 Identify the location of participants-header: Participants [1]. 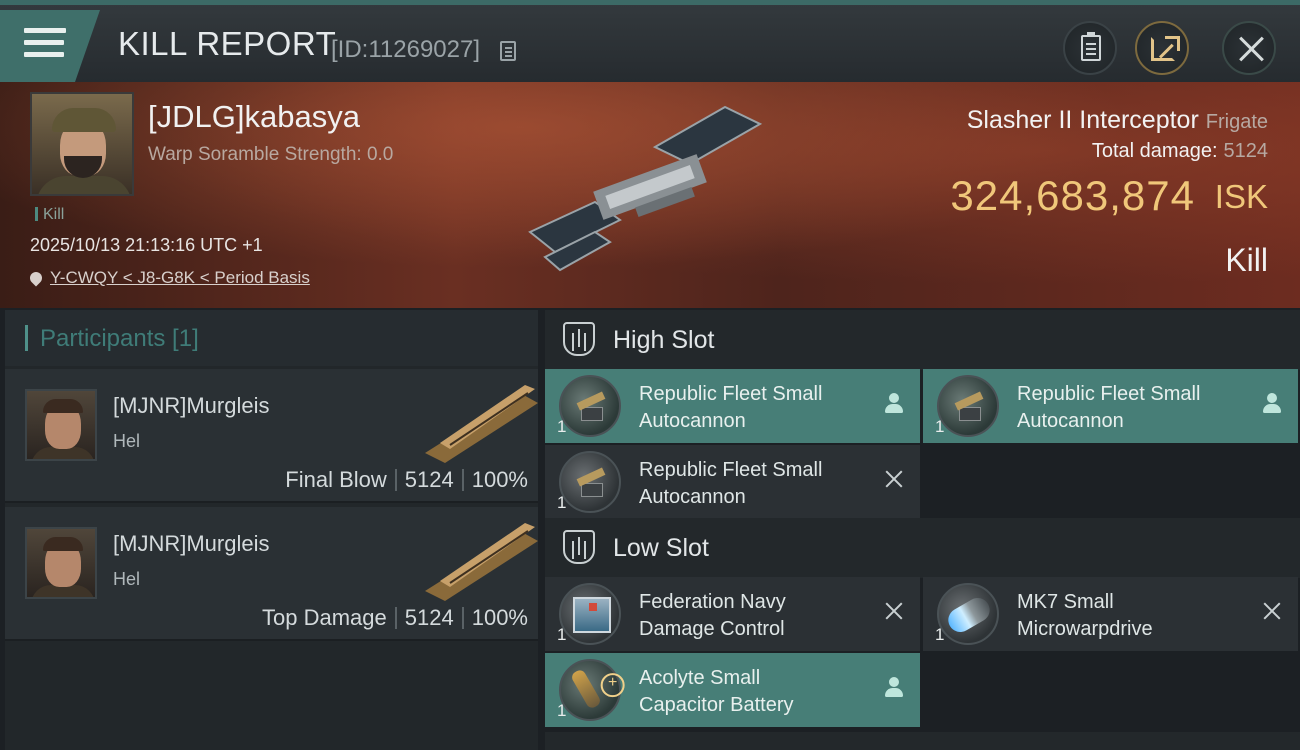
(271, 338).